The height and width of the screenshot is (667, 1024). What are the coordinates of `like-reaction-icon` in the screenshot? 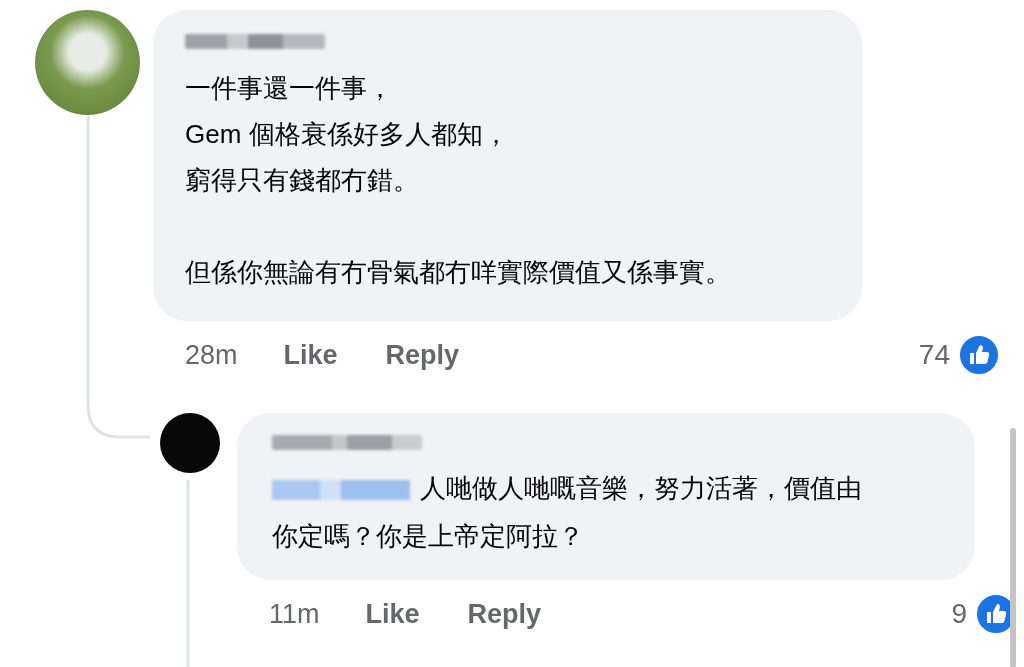 It's located at (979, 355).